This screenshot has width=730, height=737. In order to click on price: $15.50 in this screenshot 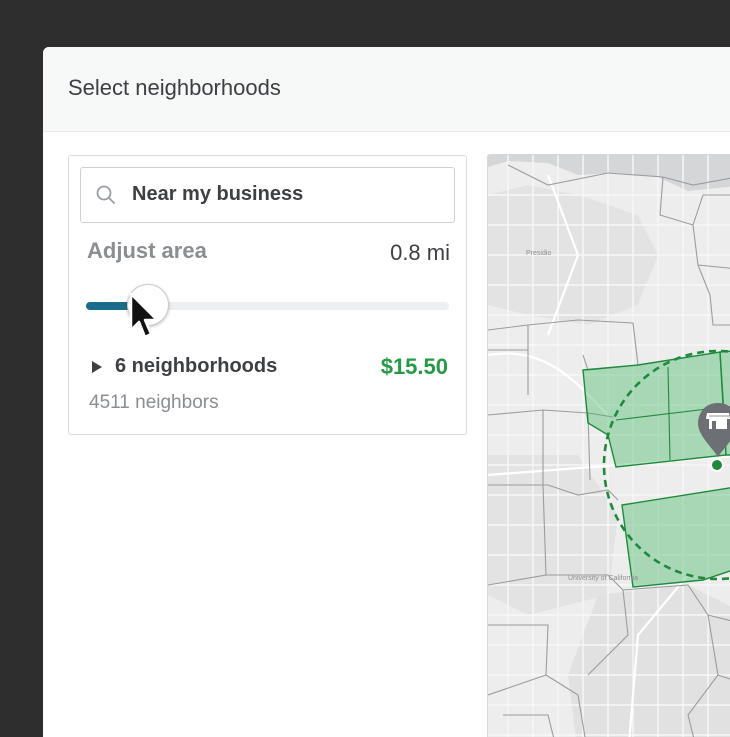, I will do `click(414, 366)`.